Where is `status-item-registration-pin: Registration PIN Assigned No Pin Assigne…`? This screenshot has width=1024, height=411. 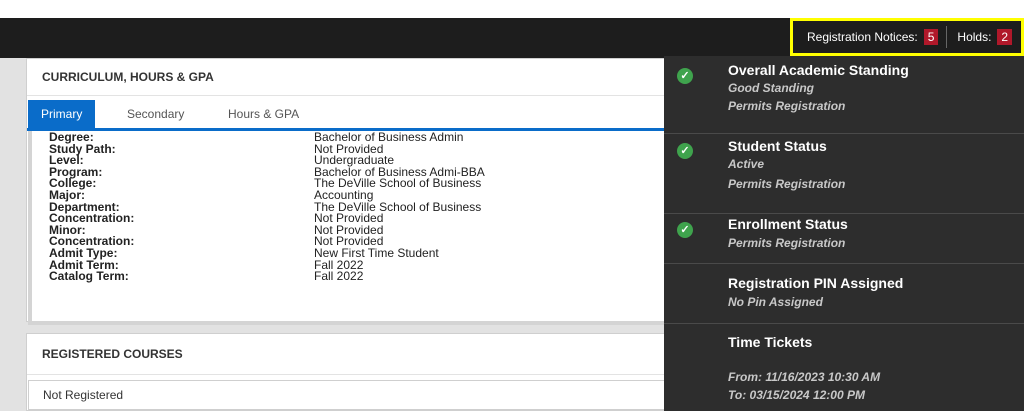
status-item-registration-pin: Registration PIN Assigned No Pin Assigne… is located at coordinates (844, 294).